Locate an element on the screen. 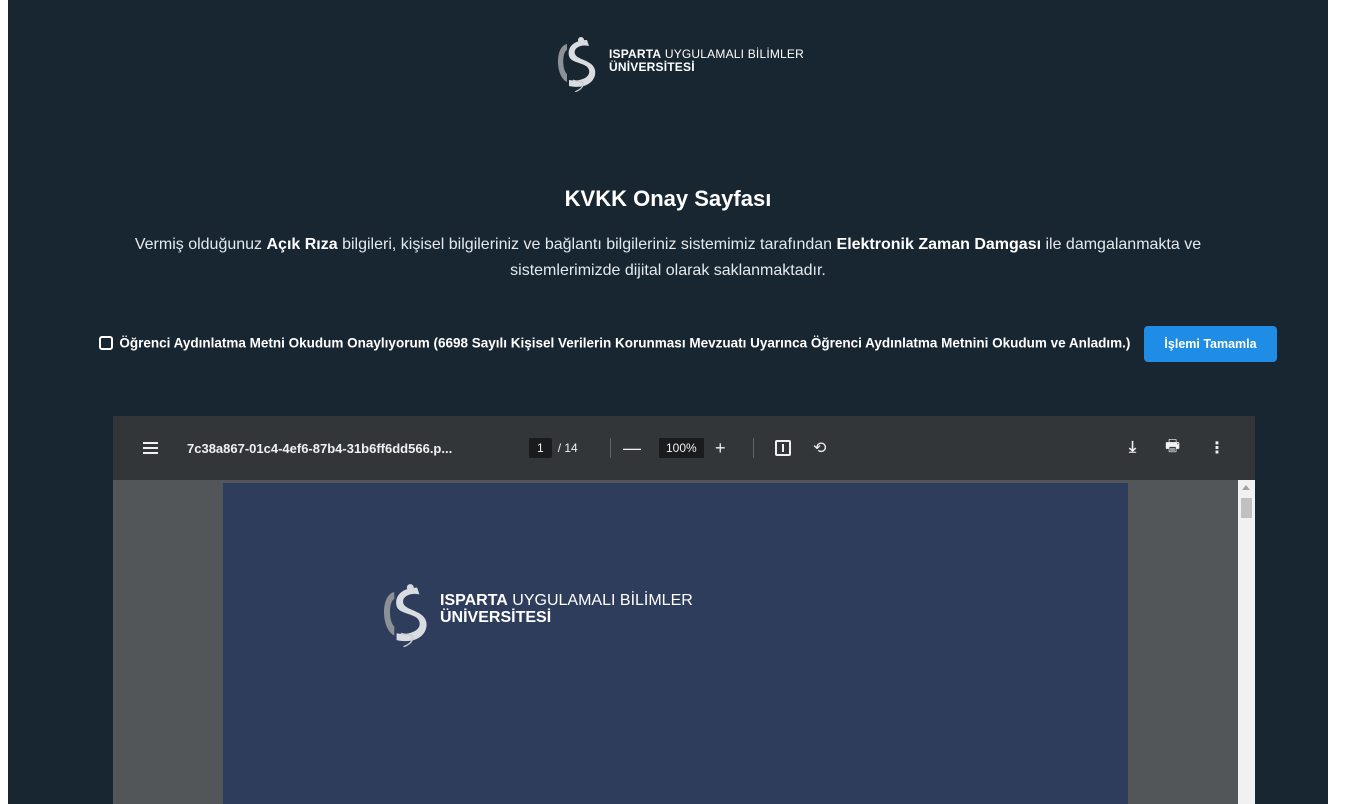 The image size is (1353, 804). page-total: / 14 is located at coordinates (567, 448).